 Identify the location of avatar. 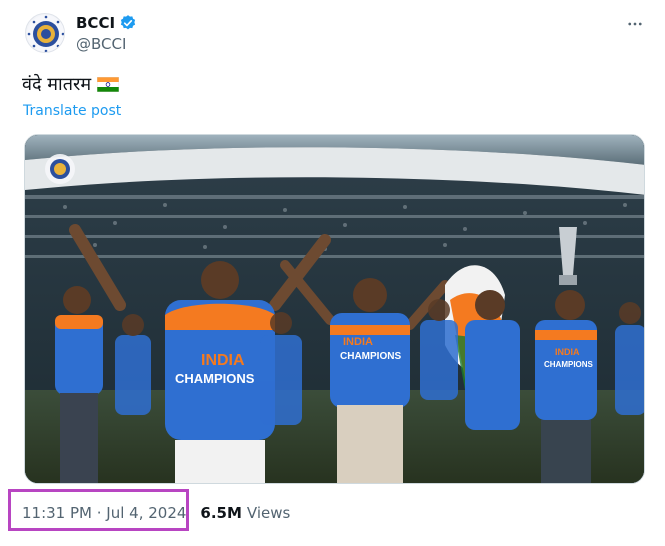
(45, 33).